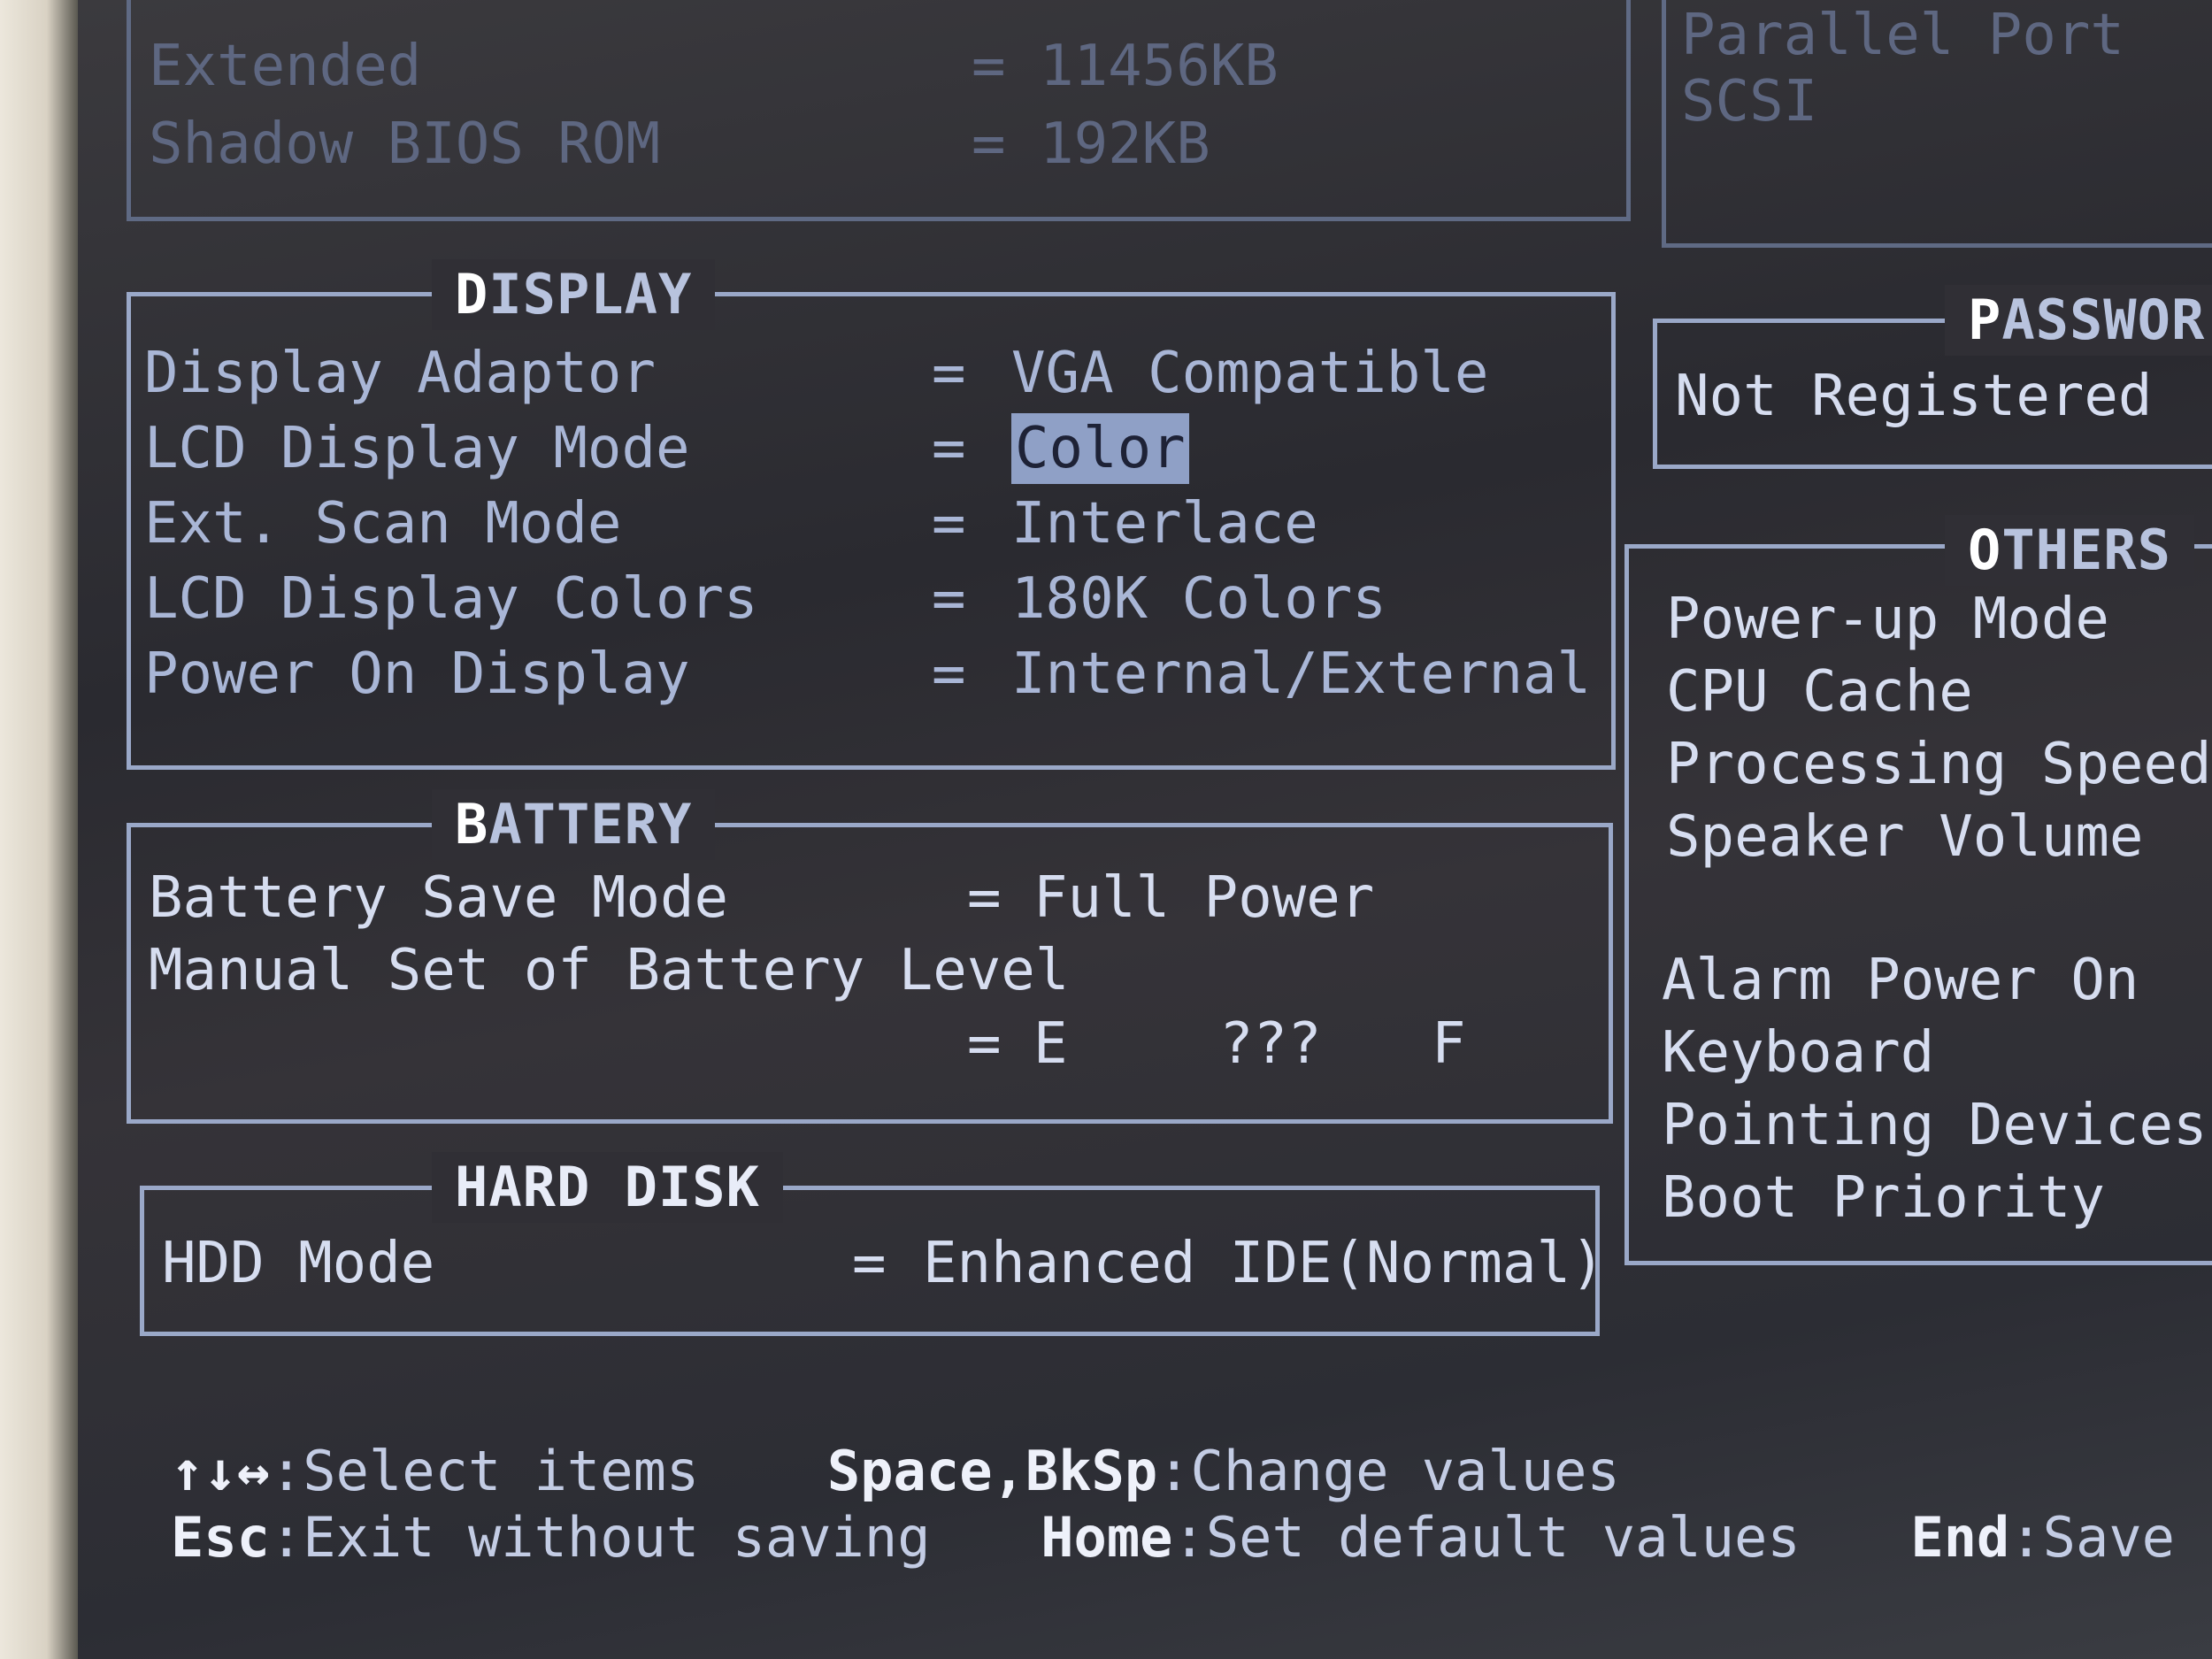 The width and height of the screenshot is (2212, 1659). What do you see at coordinates (1883, 1198) in the screenshot?
I see `others-item-boot-priority: Boot Priority` at bounding box center [1883, 1198].